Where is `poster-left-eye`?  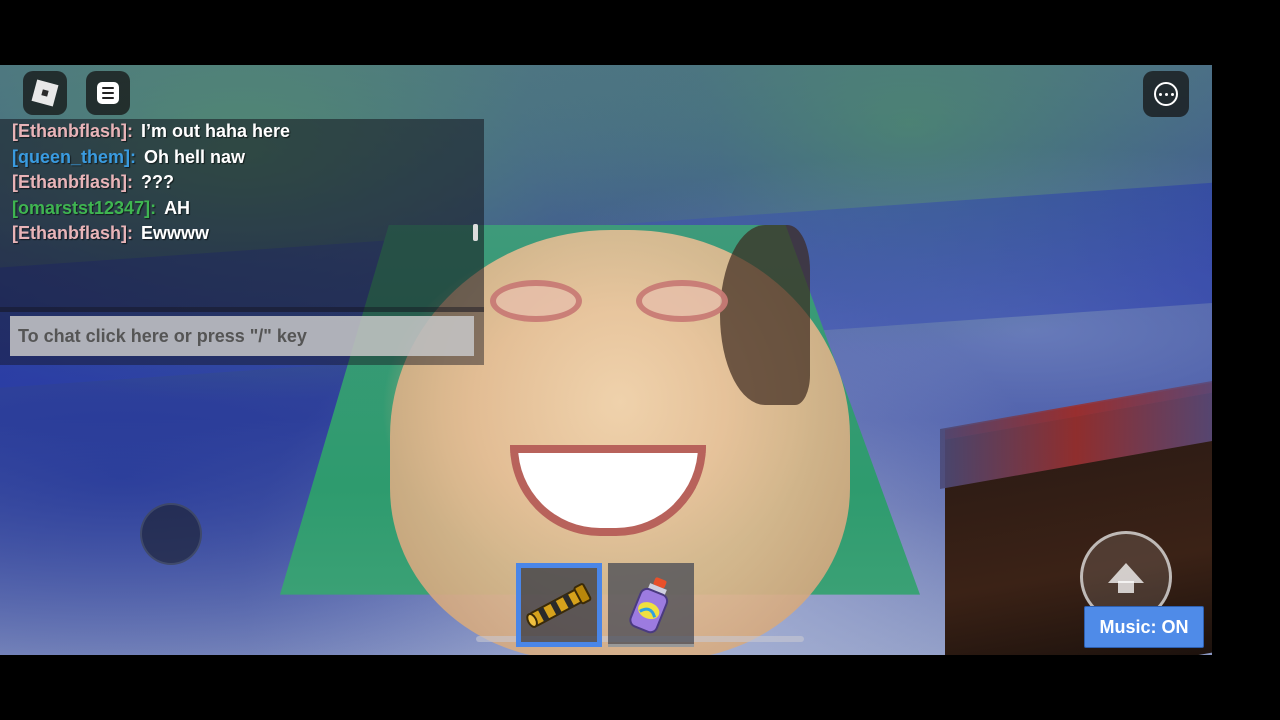
poster-left-eye is located at coordinates (536, 301).